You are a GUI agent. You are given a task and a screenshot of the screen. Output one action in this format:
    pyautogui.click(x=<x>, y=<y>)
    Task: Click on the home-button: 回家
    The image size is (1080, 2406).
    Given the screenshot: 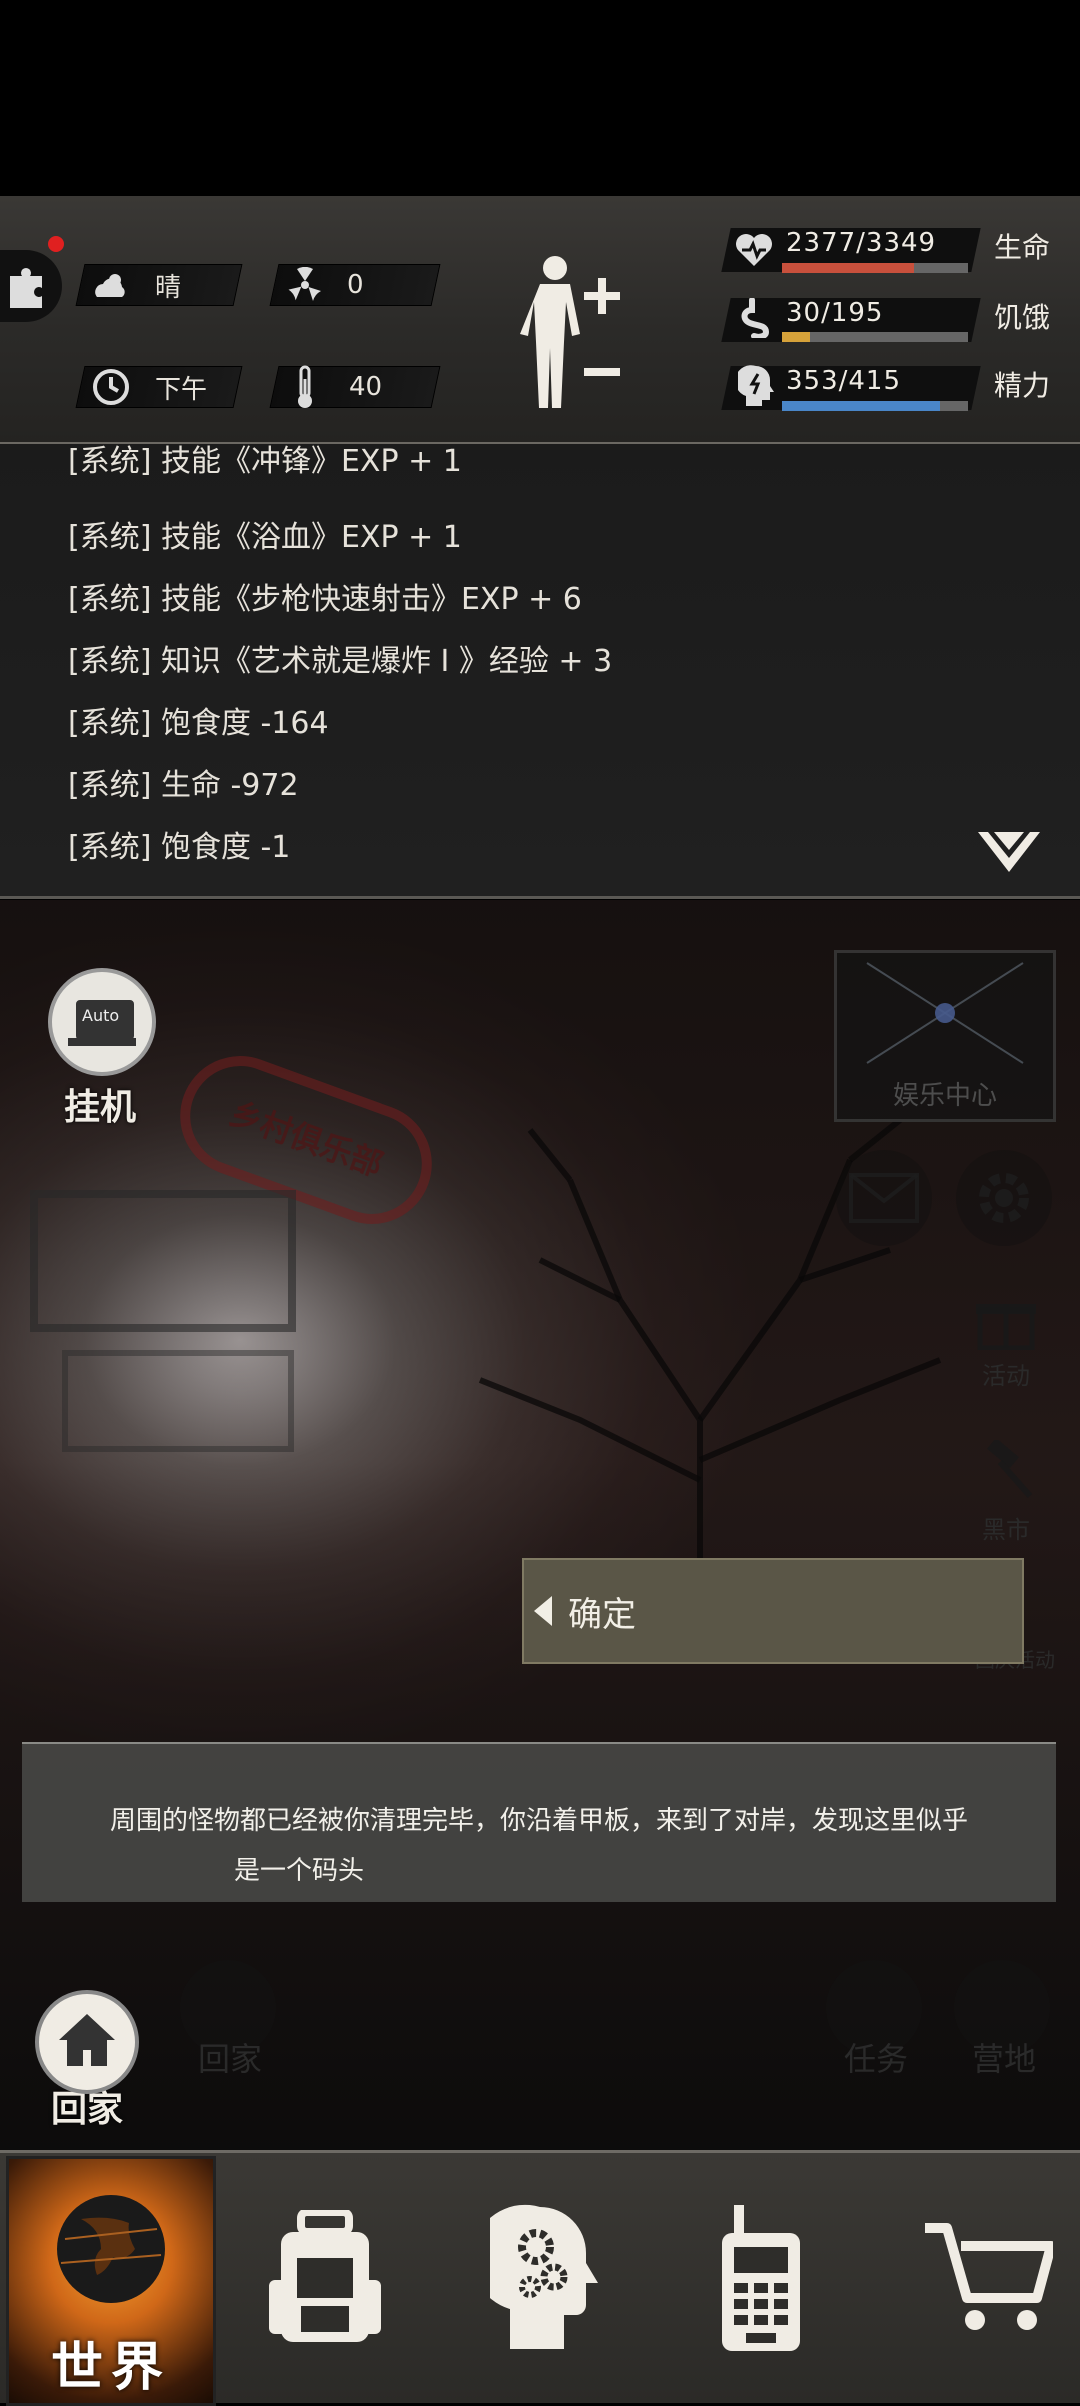 What is the action you would take?
    pyautogui.click(x=87, y=2060)
    